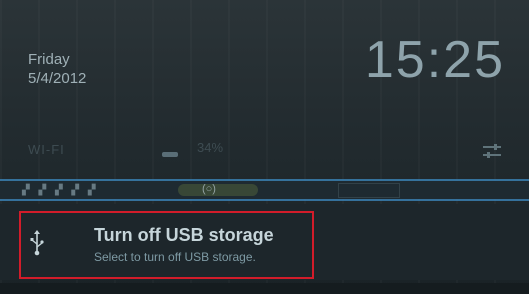 Image resolution: width=529 pixels, height=294 pixels. What do you see at coordinates (218, 190) in the screenshot?
I see `status-pill` at bounding box center [218, 190].